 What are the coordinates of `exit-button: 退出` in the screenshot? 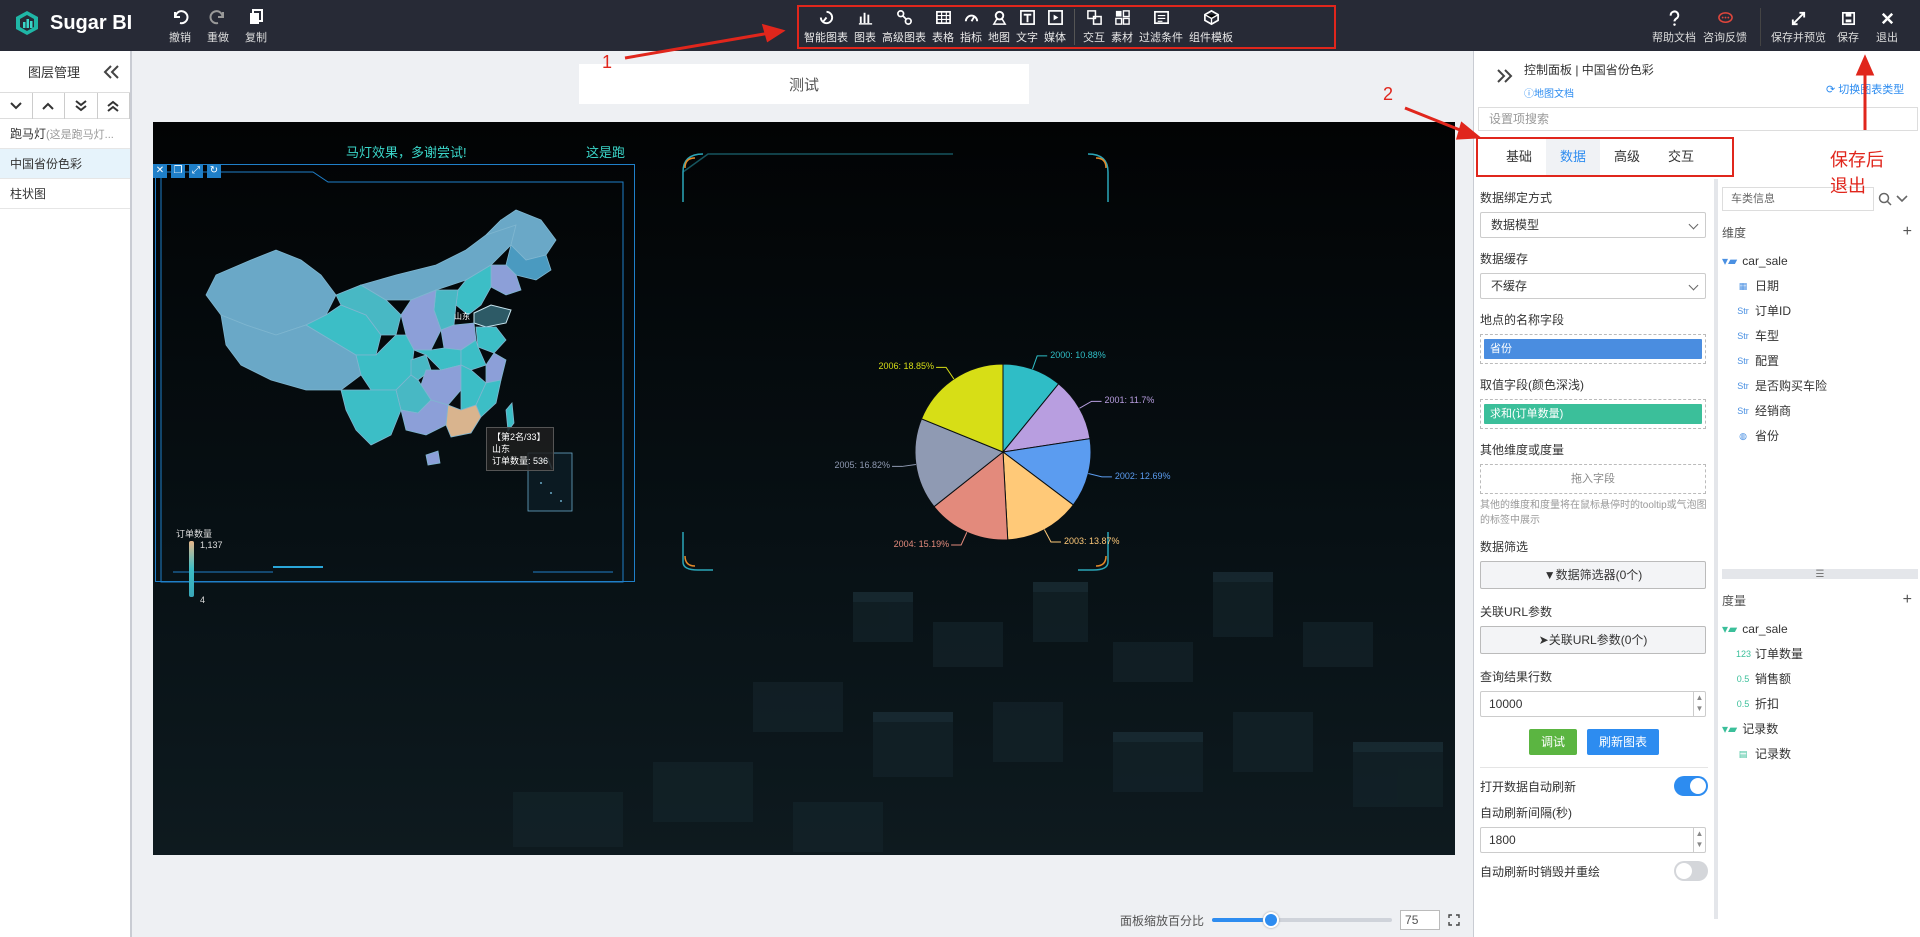 It's located at (1887, 27).